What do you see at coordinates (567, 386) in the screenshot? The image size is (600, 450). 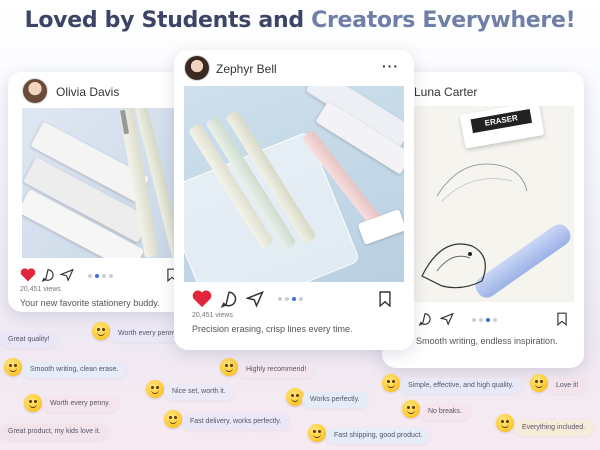 I see `review-bubble: Love it!` at bounding box center [567, 386].